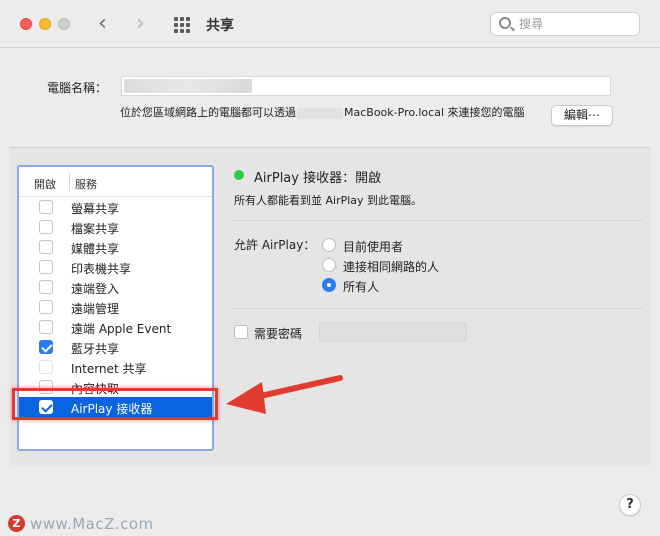 Image resolution: width=660 pixels, height=536 pixels. I want to click on service-label: 藍牙共享, so click(95, 349).